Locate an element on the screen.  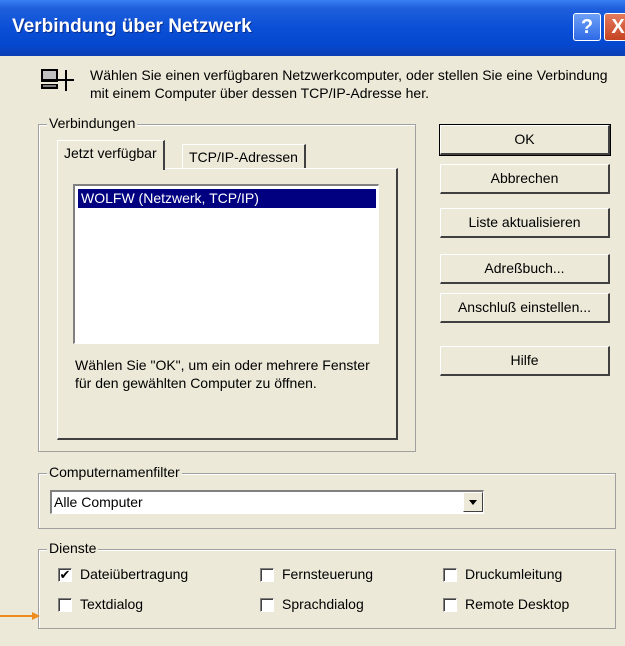
ok-button: OK is located at coordinates (525, 140).